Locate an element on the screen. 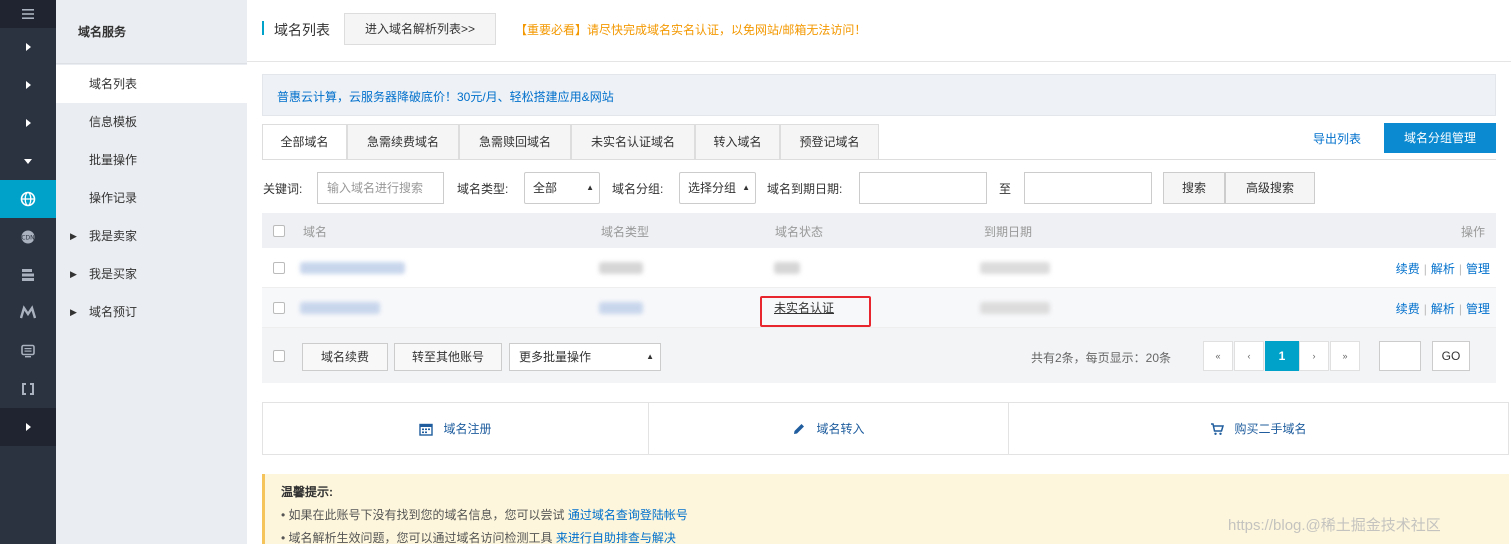  group-select-value: 选择分组 is located at coordinates (712, 188).